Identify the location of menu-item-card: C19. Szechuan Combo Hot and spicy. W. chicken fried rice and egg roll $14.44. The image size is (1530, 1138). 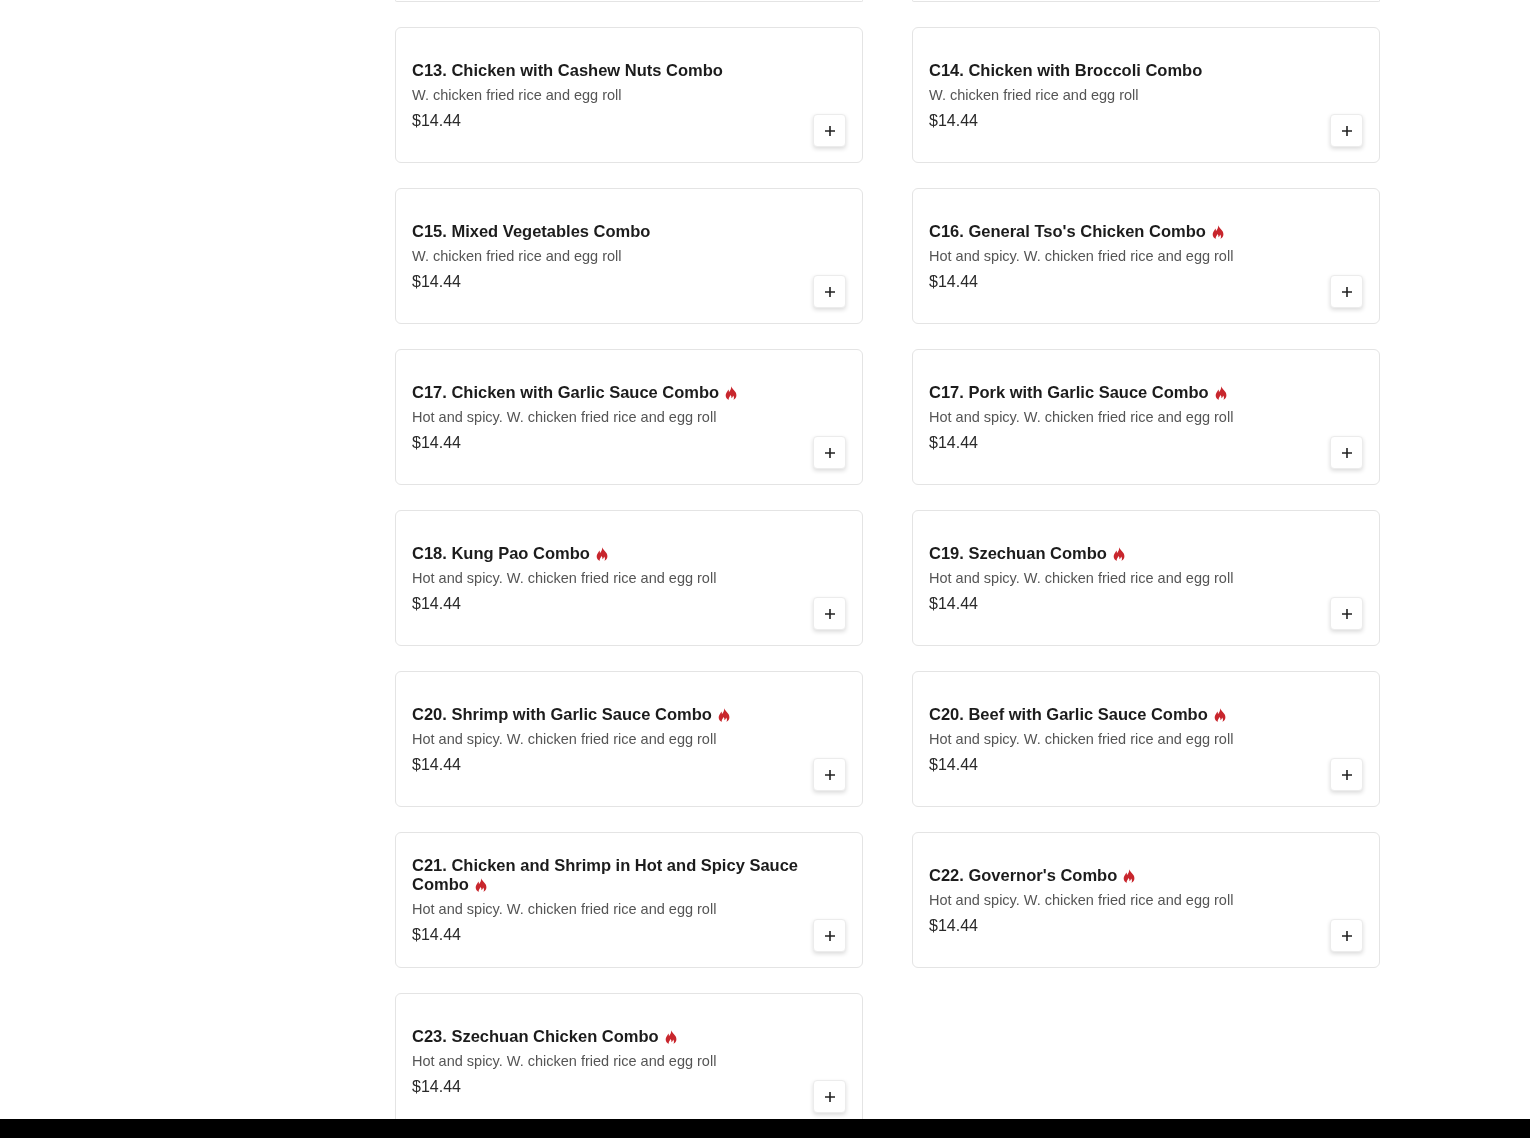
(1146, 578).